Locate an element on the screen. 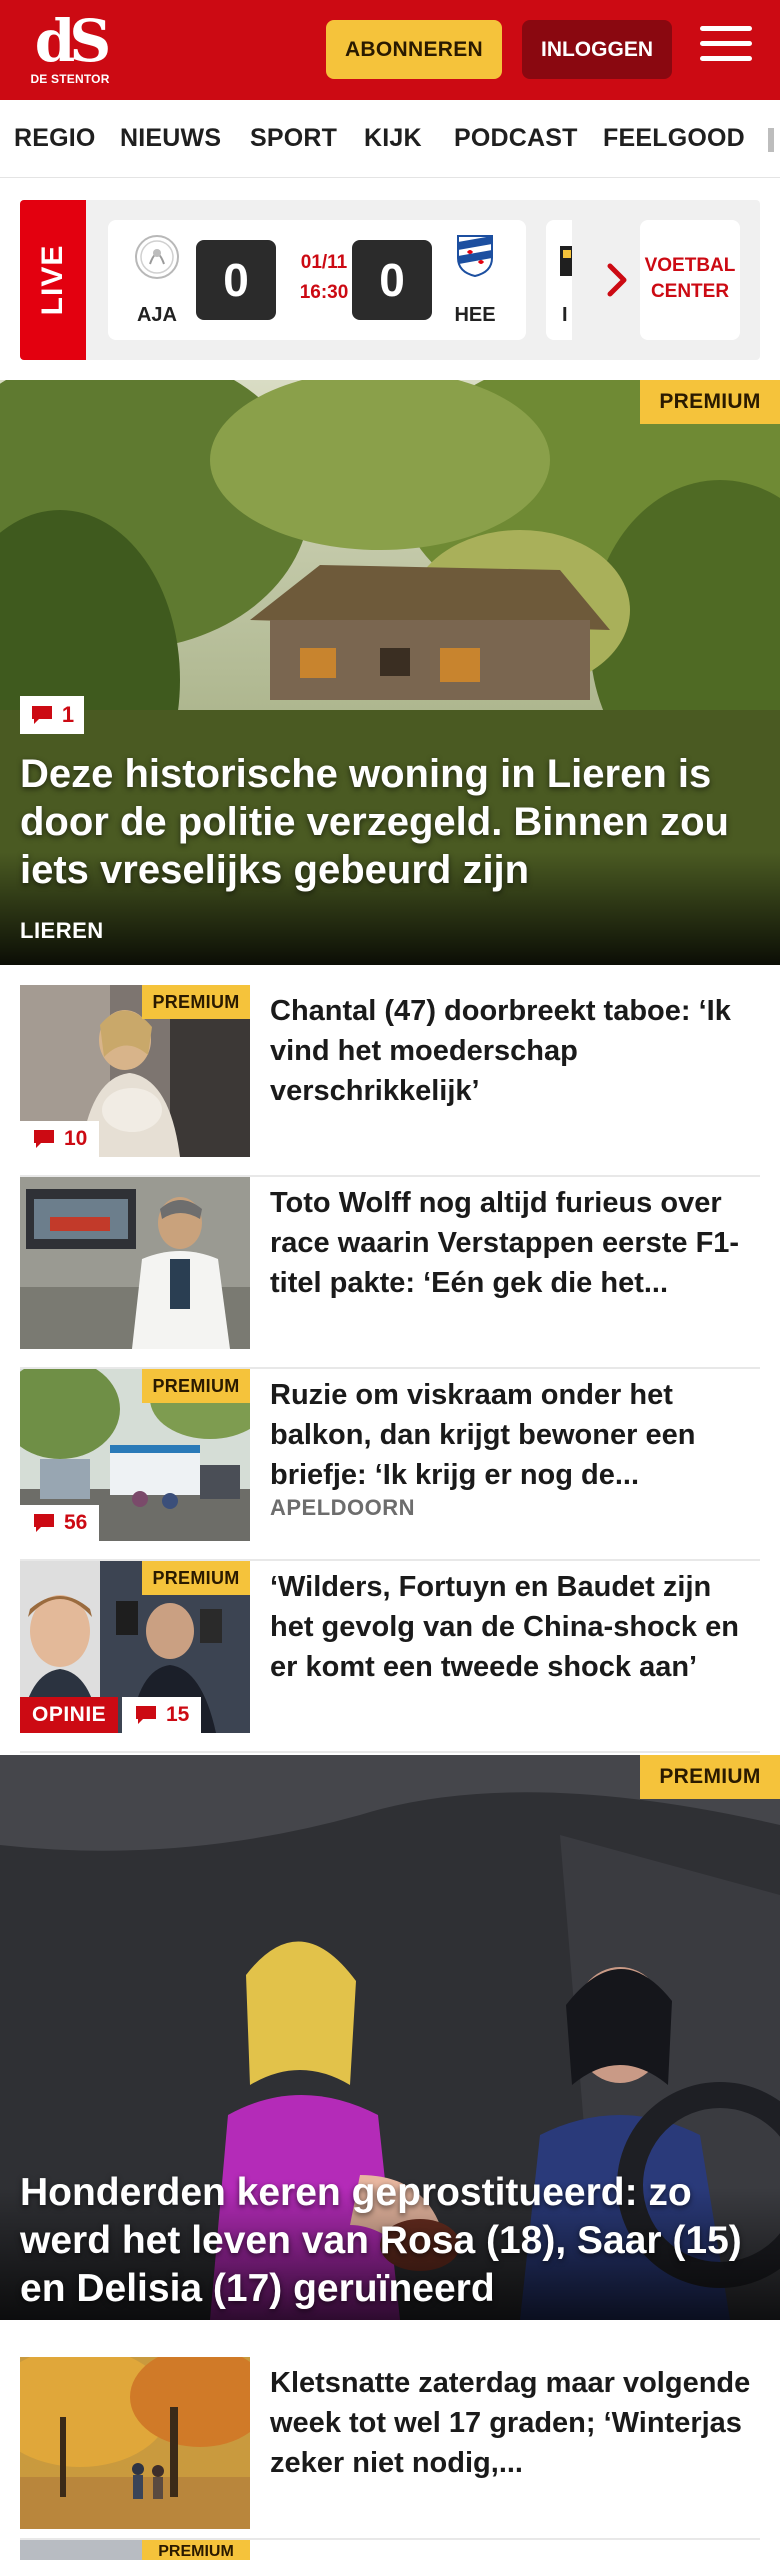  match-date: 01/11 is located at coordinates (324, 262).